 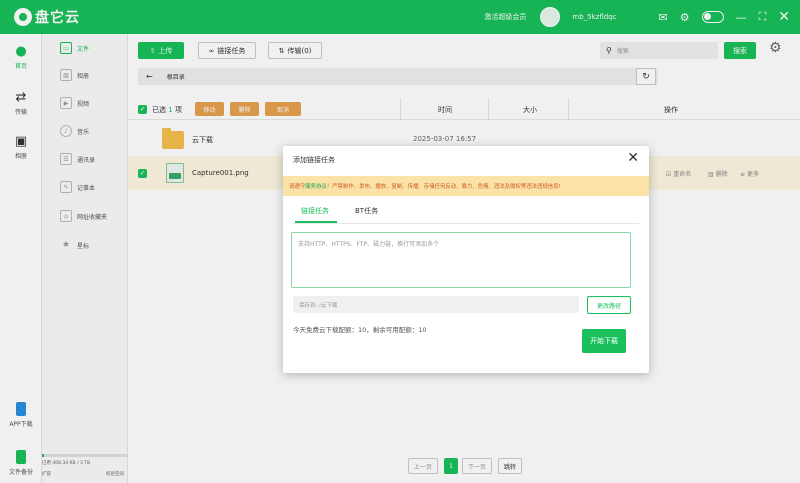 I want to click on tab-bt-task: BT任务, so click(x=366, y=211).